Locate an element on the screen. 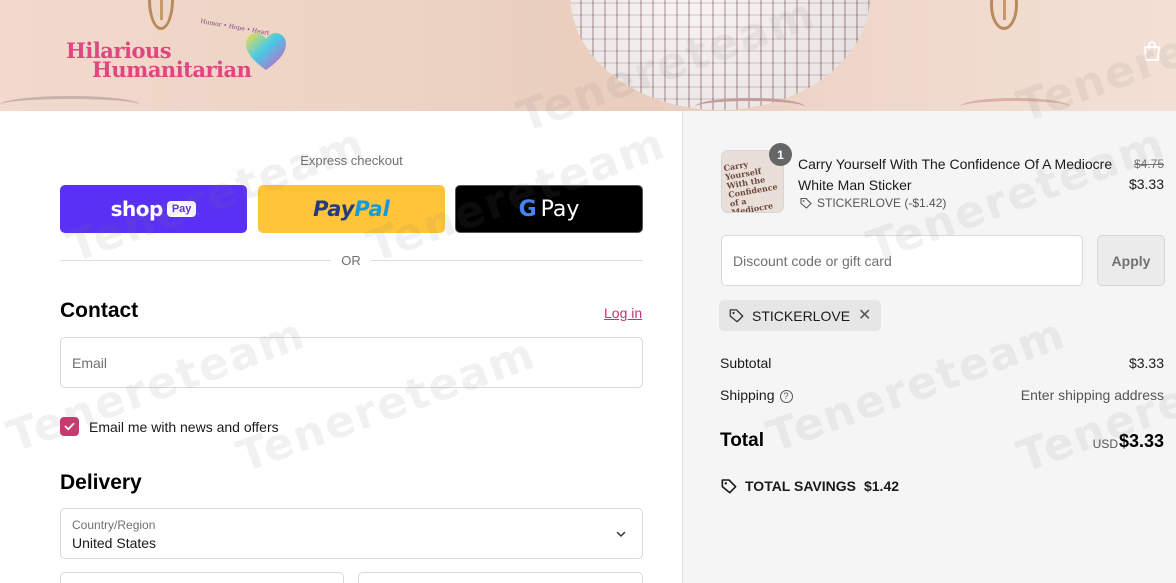  country-value: United States is located at coordinates (114, 543).